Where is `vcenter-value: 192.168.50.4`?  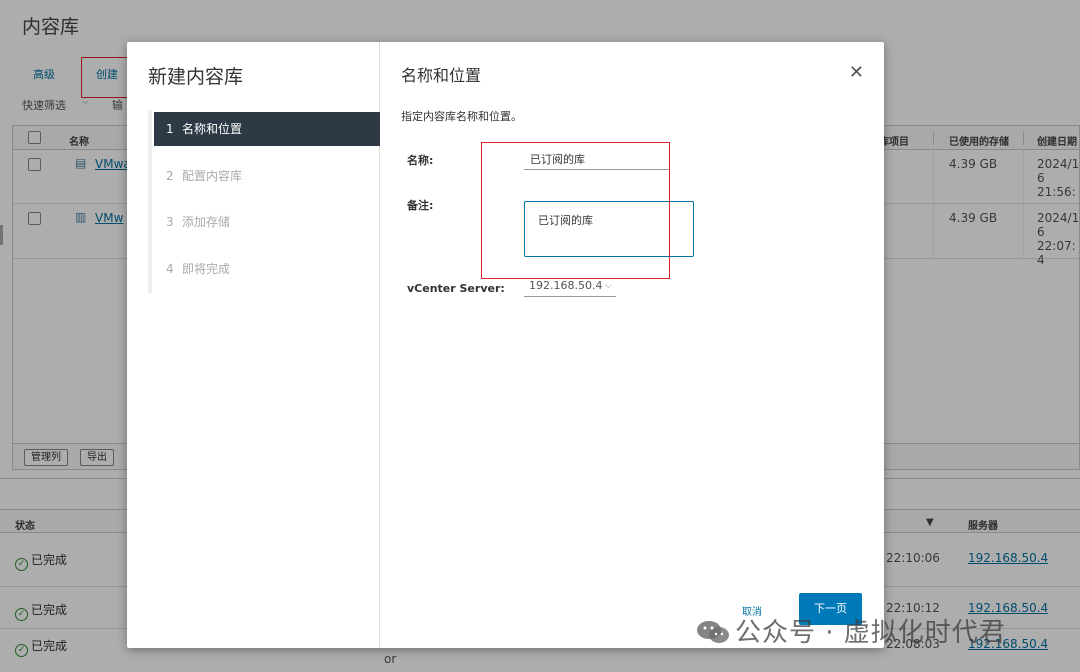 vcenter-value: 192.168.50.4 is located at coordinates (566, 285).